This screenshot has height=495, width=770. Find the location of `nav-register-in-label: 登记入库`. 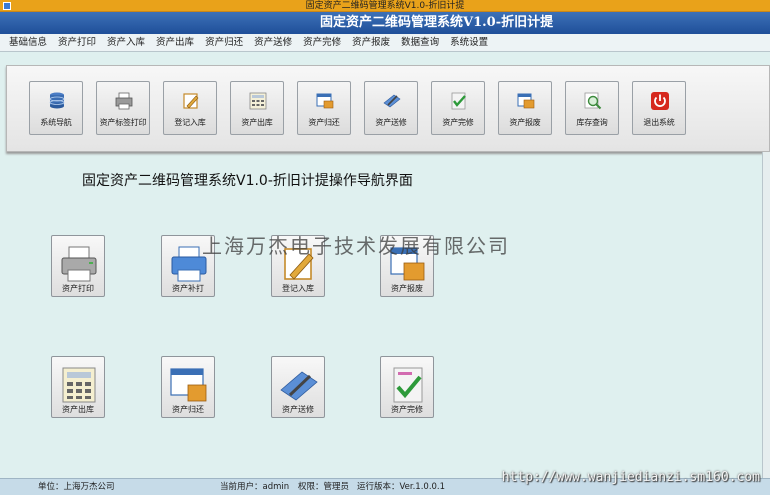

nav-register-in-label: 登记入库 is located at coordinates (298, 288).